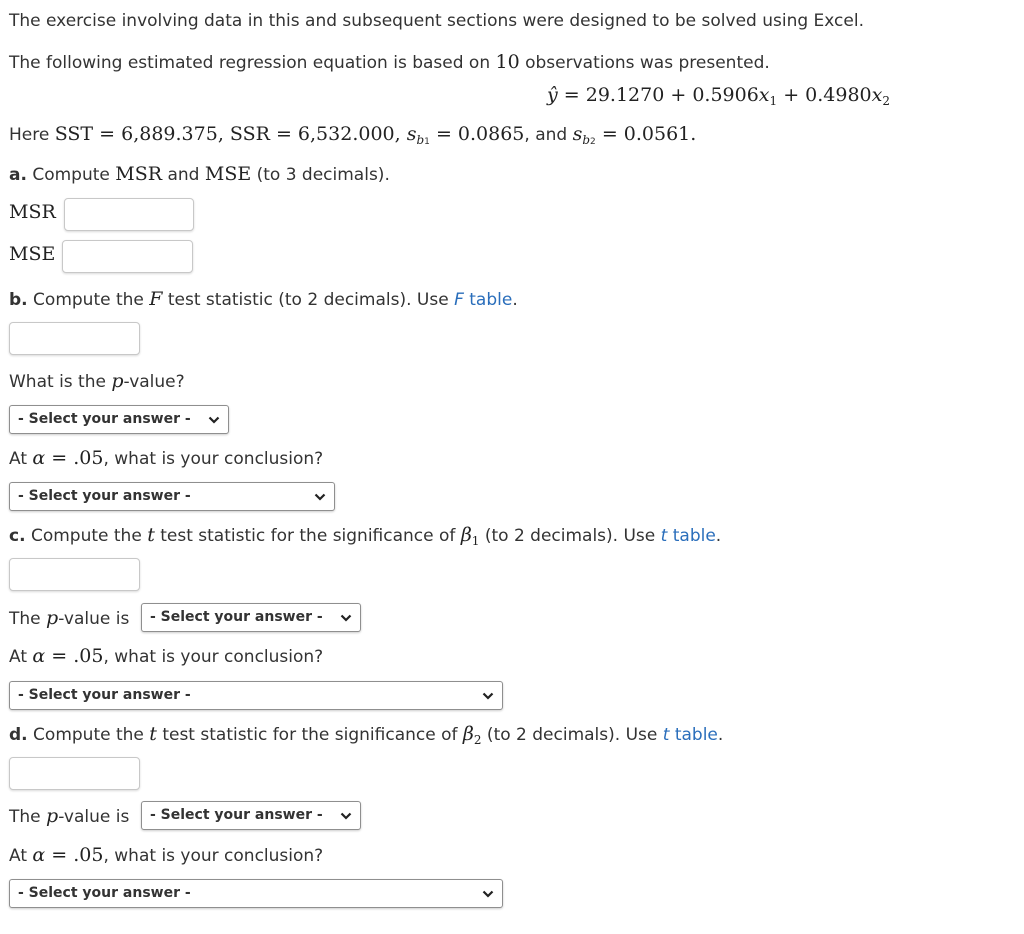 The height and width of the screenshot is (934, 1024). What do you see at coordinates (155, 134) in the screenshot?
I see `sst-value: = 6,889.375` at bounding box center [155, 134].